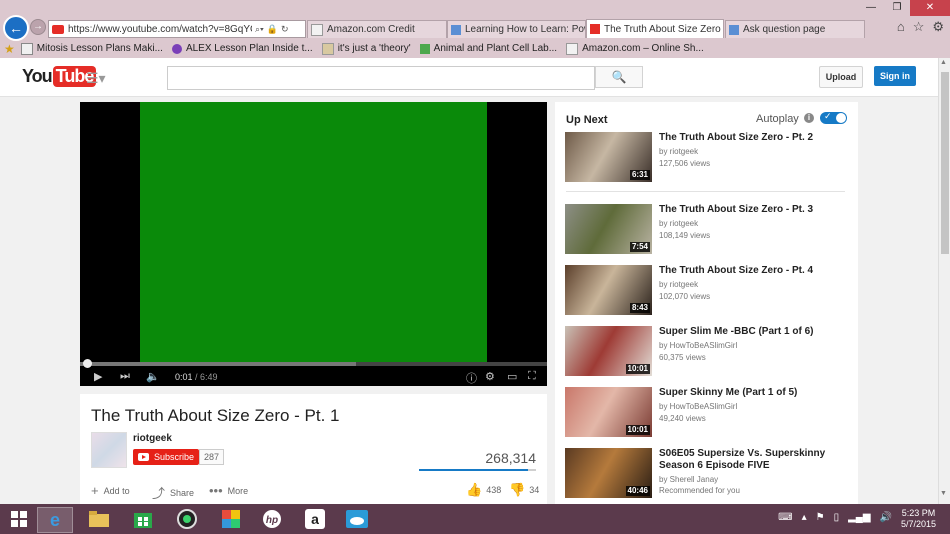  I want to click on taskbar-store, so click(143, 519).